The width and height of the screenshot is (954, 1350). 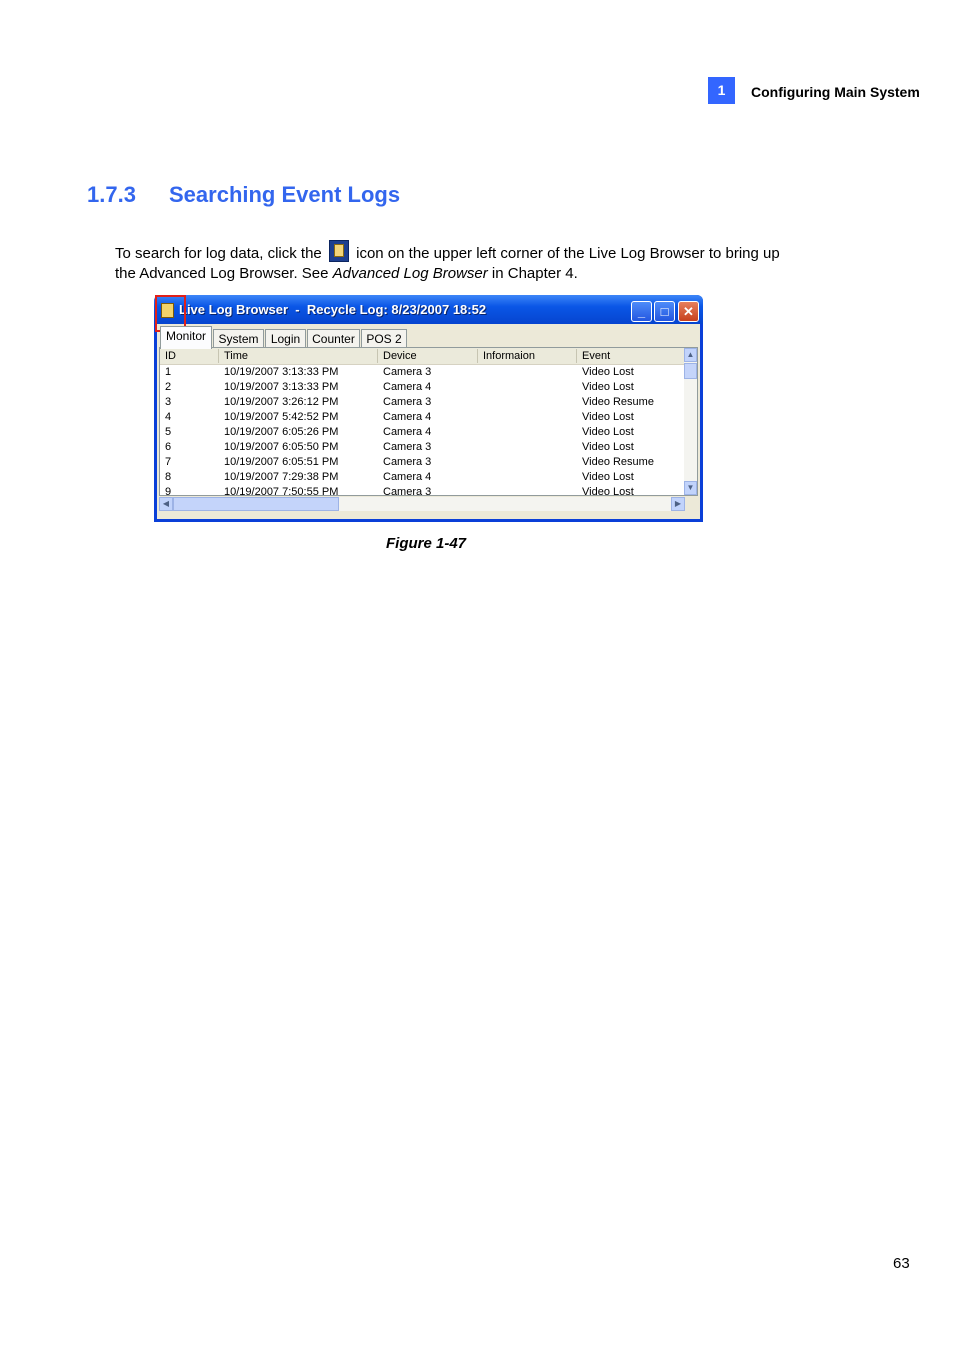 What do you see at coordinates (168, 477) in the screenshot?
I see `table-cell: 8` at bounding box center [168, 477].